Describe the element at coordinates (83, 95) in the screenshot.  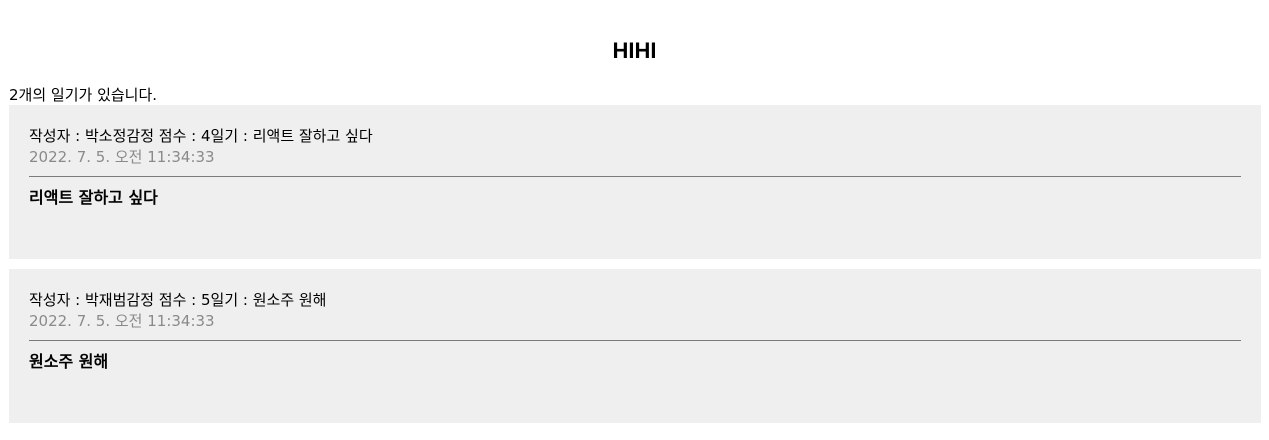
I see `diary-count: 2개의 일기가 있습니다.` at that location.